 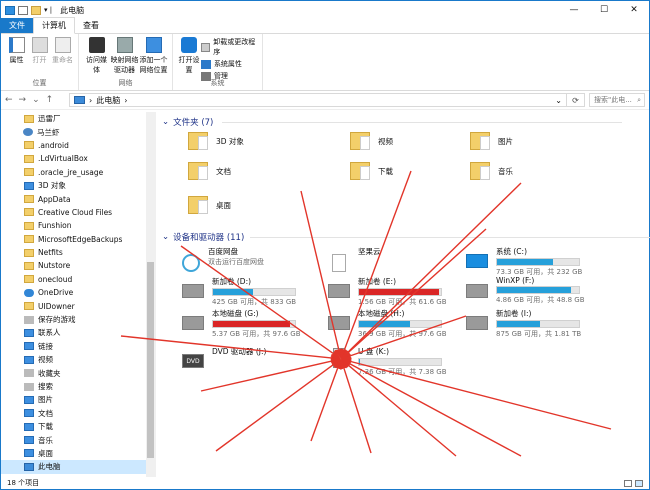 I want to click on gear-icon, so click(x=188, y=45).